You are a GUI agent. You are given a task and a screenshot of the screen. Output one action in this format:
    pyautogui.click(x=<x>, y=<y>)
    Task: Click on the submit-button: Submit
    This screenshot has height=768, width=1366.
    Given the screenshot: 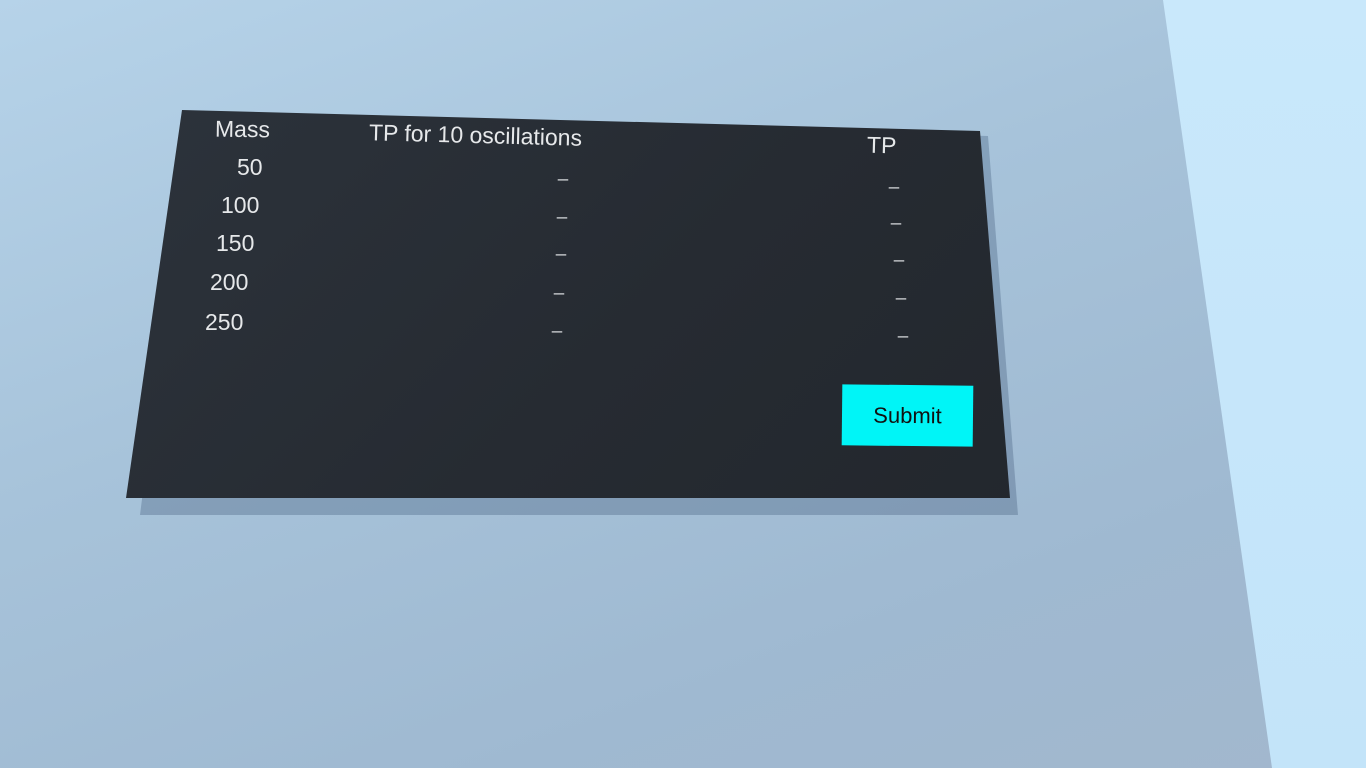 What is the action you would take?
    pyautogui.click(x=907, y=415)
    